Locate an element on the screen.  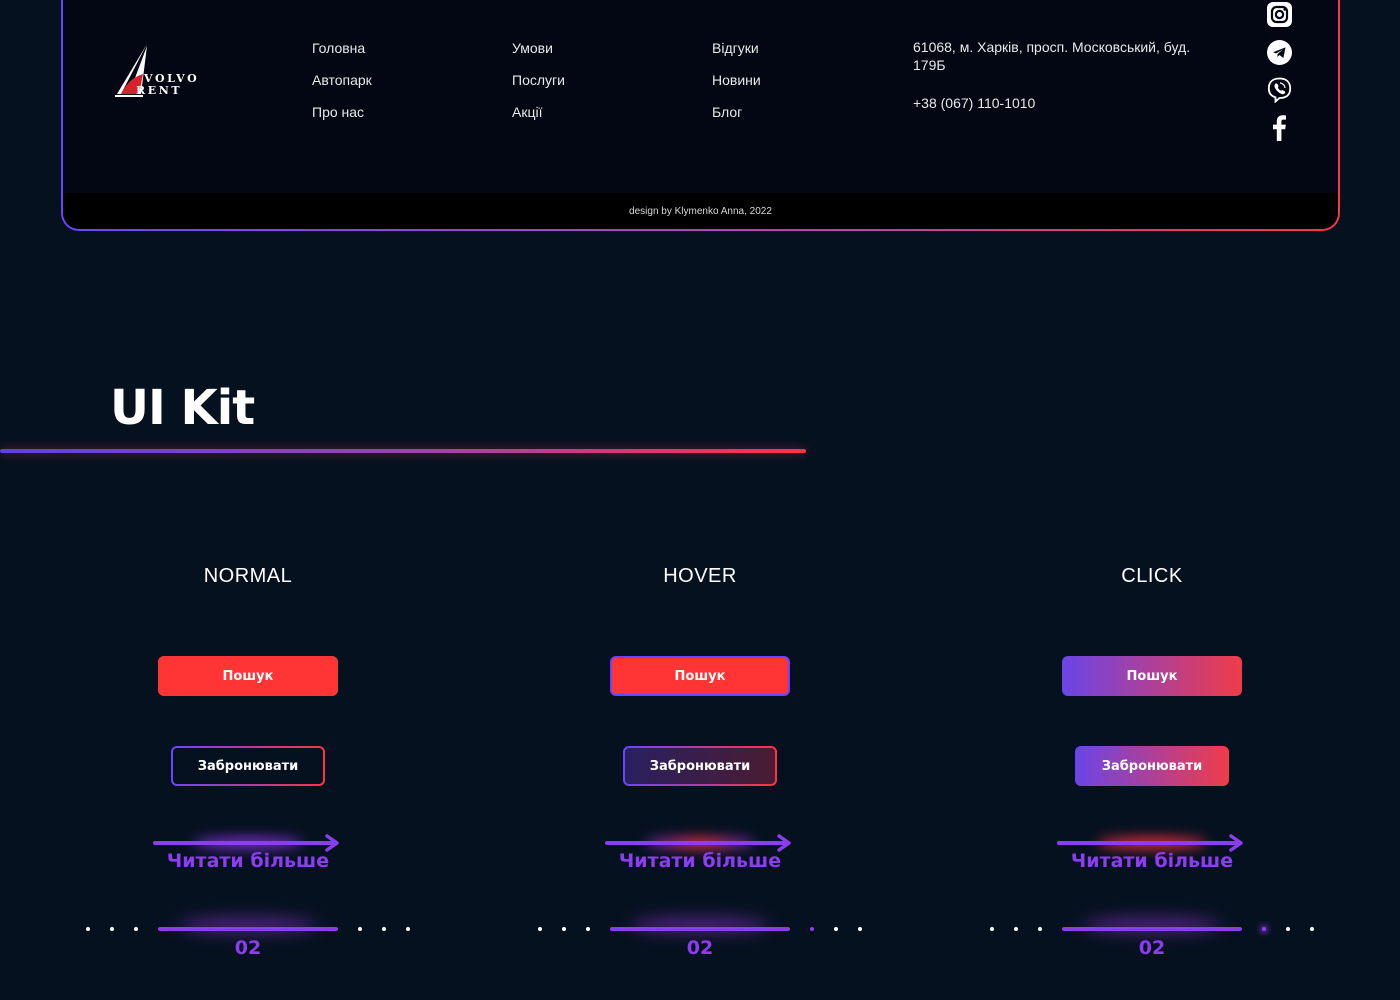
slider-dot-hovered is located at coordinates (812, 929).